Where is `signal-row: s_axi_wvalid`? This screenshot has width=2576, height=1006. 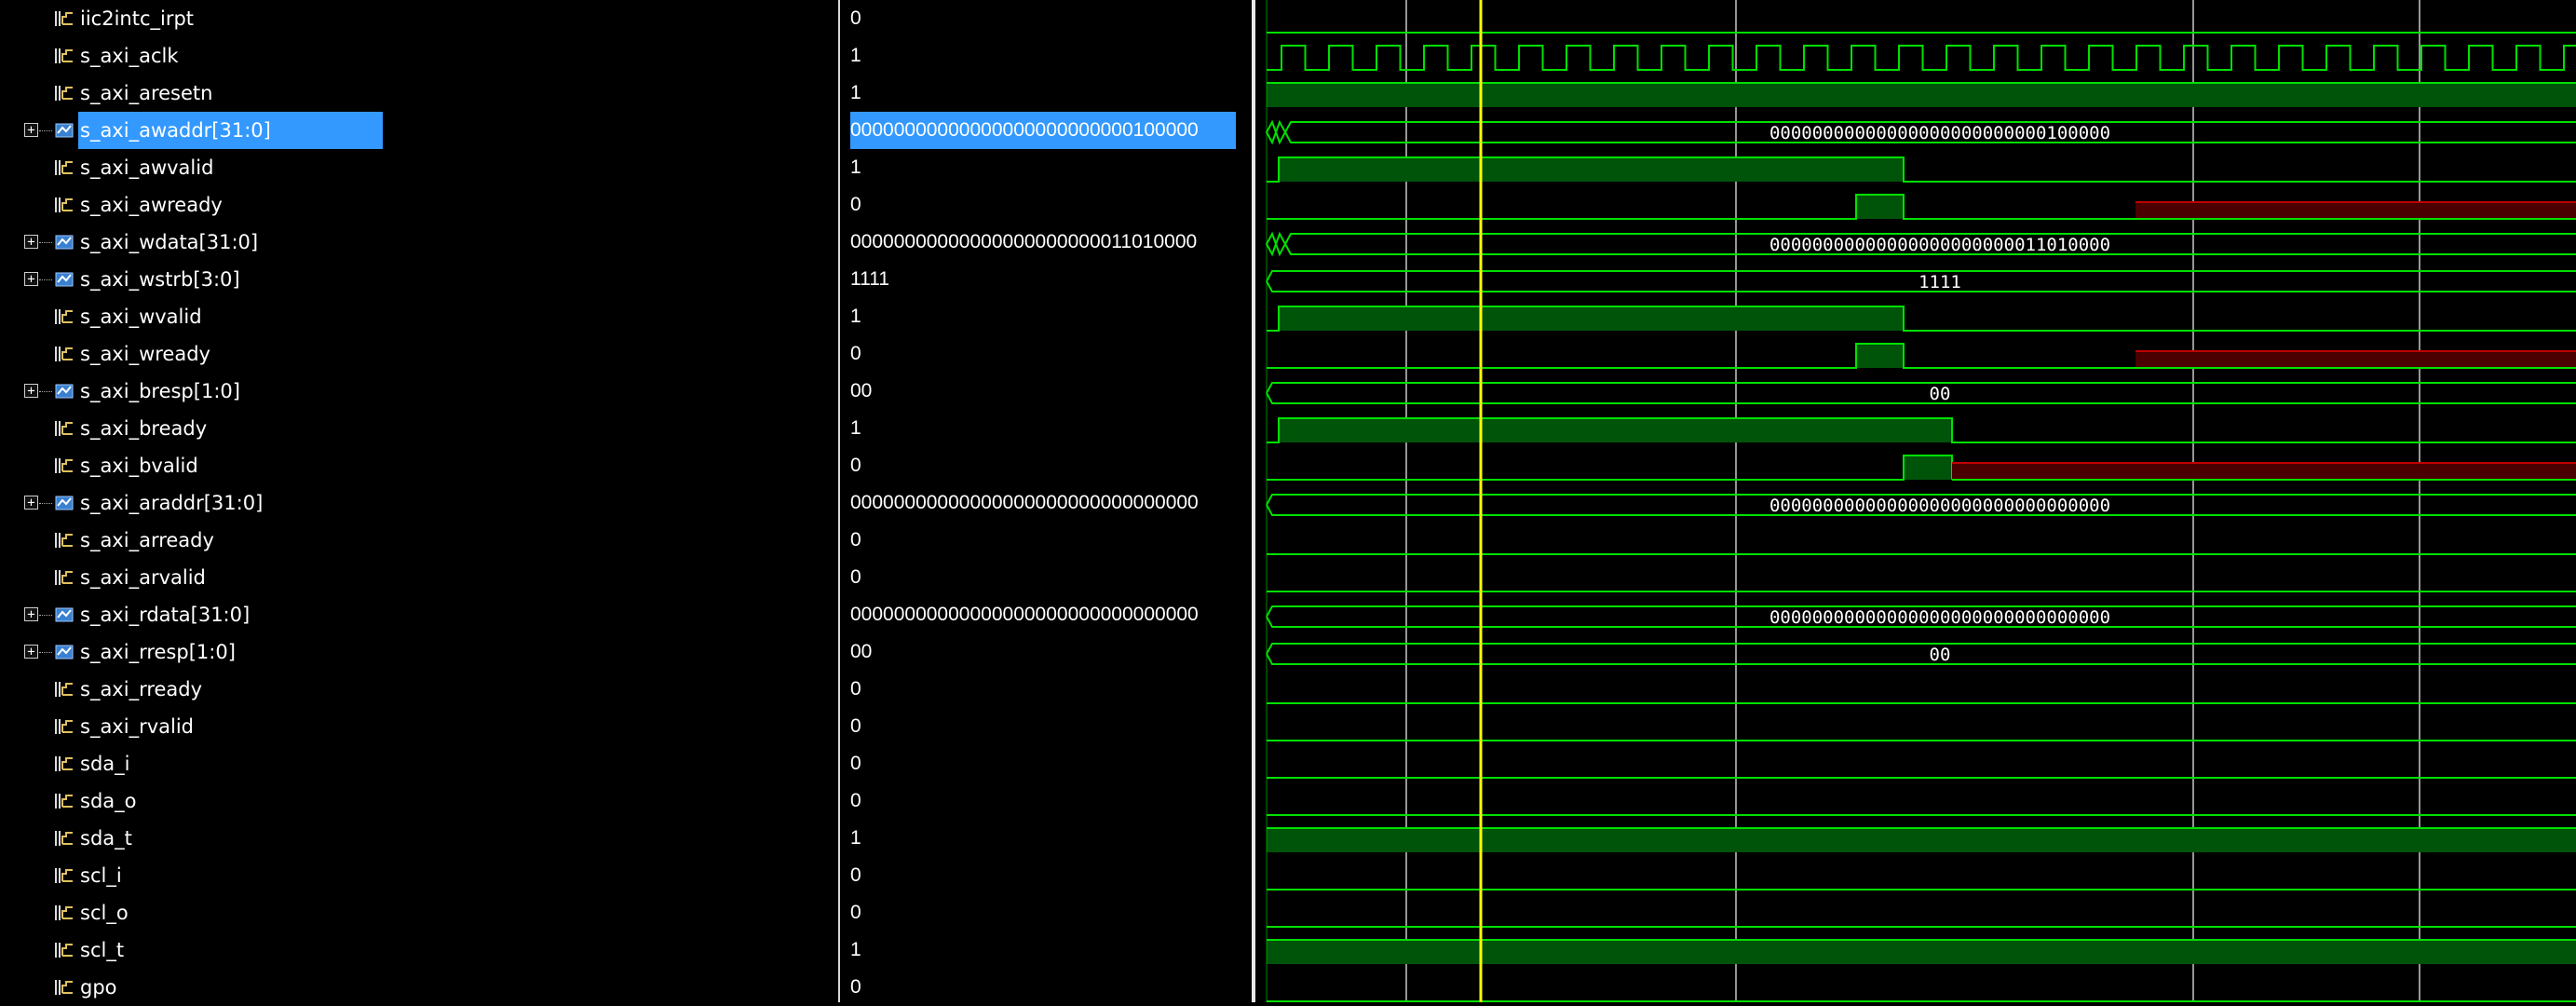
signal-row: s_axi_wvalid is located at coordinates (419, 316).